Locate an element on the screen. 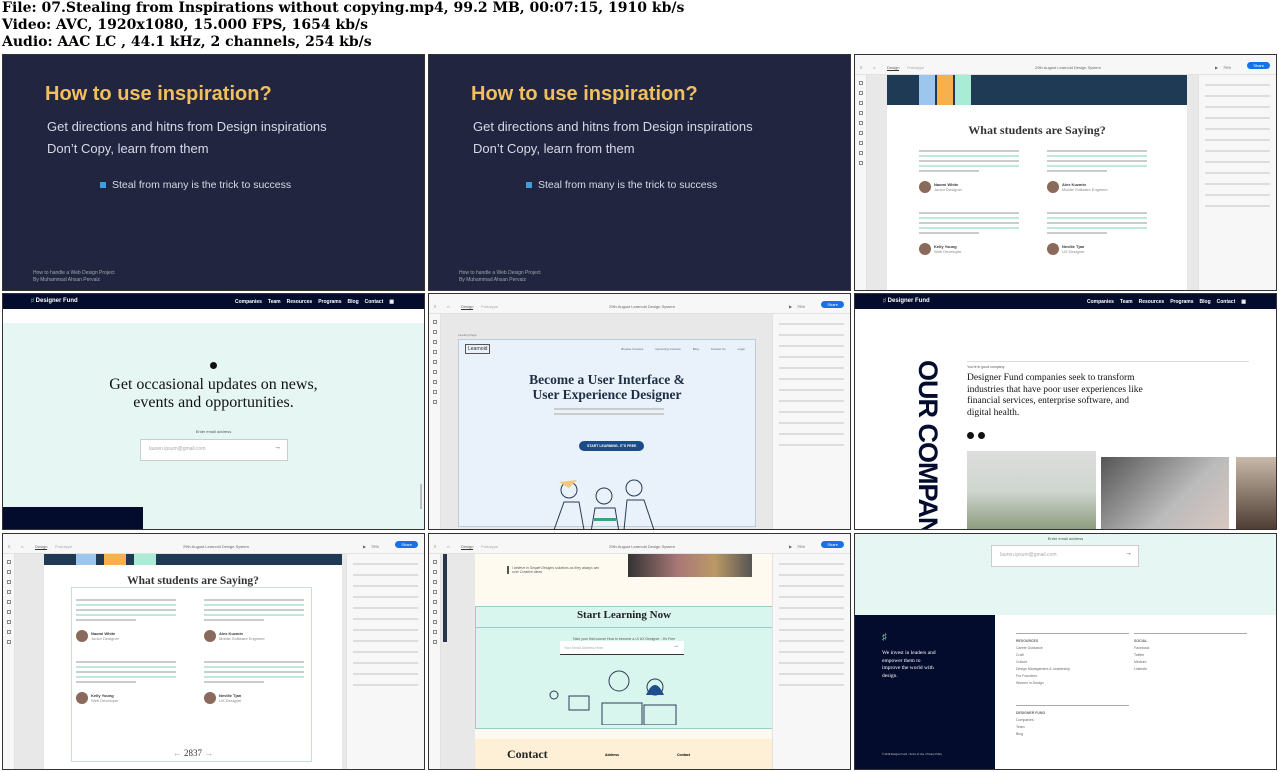  footer-link: Women in Design is located at coordinates (1072, 683).